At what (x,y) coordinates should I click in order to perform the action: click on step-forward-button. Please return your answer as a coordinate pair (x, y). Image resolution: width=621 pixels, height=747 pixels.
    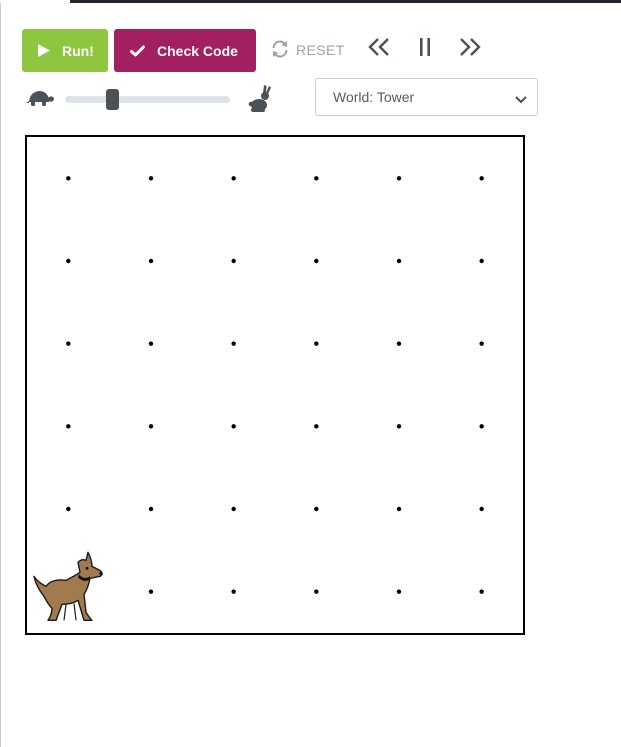
    Looking at the image, I should click on (470, 49).